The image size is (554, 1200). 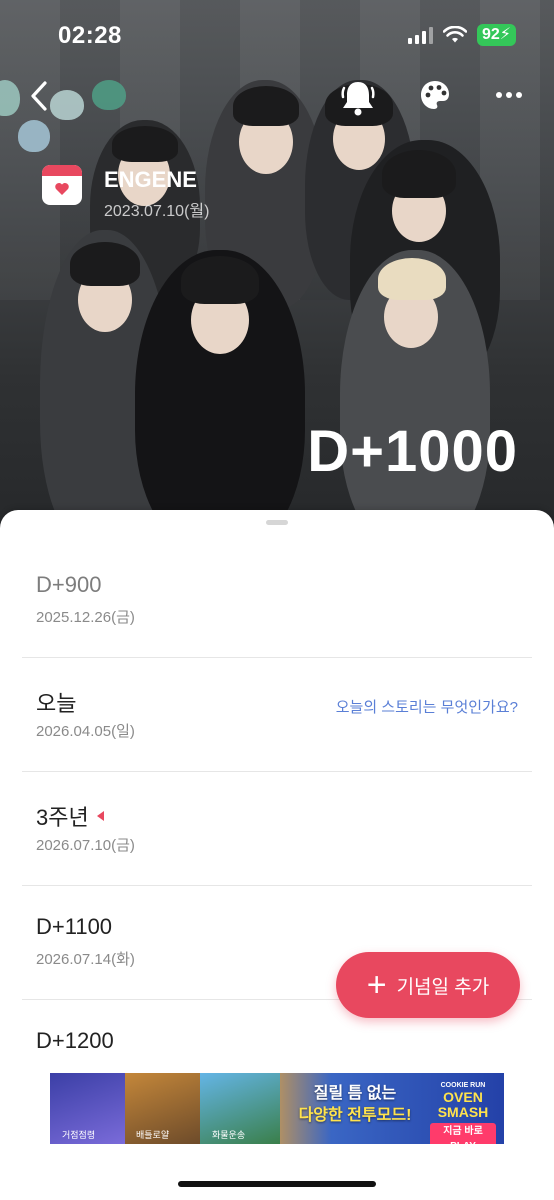 I want to click on sheet-grabber, so click(x=277, y=522).